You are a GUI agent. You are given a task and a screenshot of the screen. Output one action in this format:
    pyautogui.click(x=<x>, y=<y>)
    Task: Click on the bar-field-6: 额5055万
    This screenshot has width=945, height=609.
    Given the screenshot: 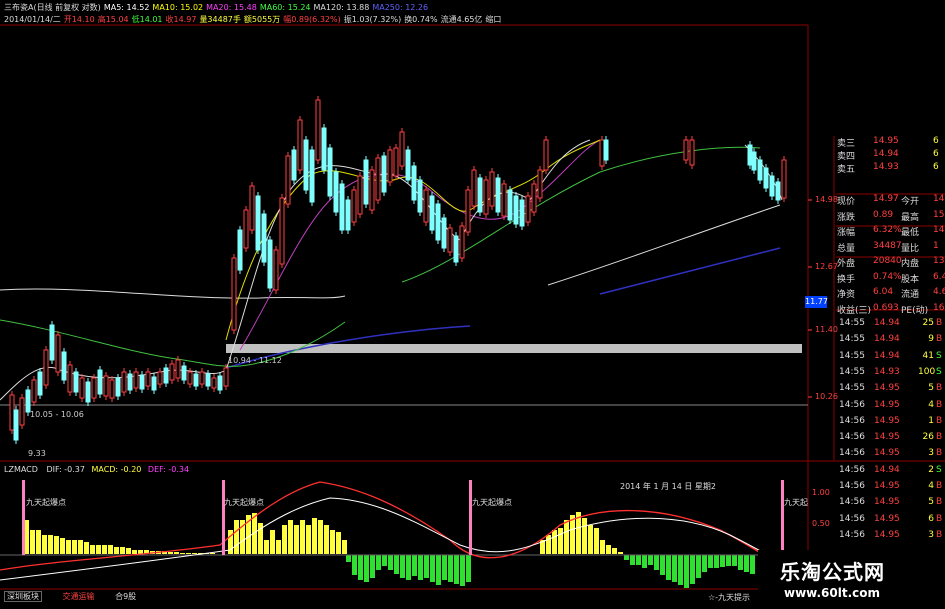 What is the action you would take?
    pyautogui.click(x=262, y=19)
    